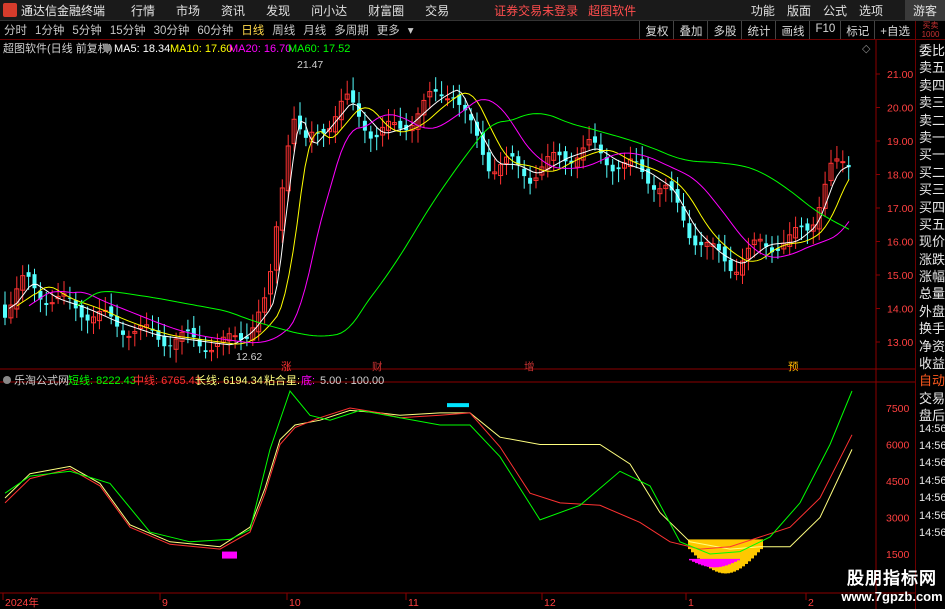 The height and width of the screenshot is (609, 945). What do you see at coordinates (10, 10) in the screenshot?
I see `app-logo-icon` at bounding box center [10, 10].